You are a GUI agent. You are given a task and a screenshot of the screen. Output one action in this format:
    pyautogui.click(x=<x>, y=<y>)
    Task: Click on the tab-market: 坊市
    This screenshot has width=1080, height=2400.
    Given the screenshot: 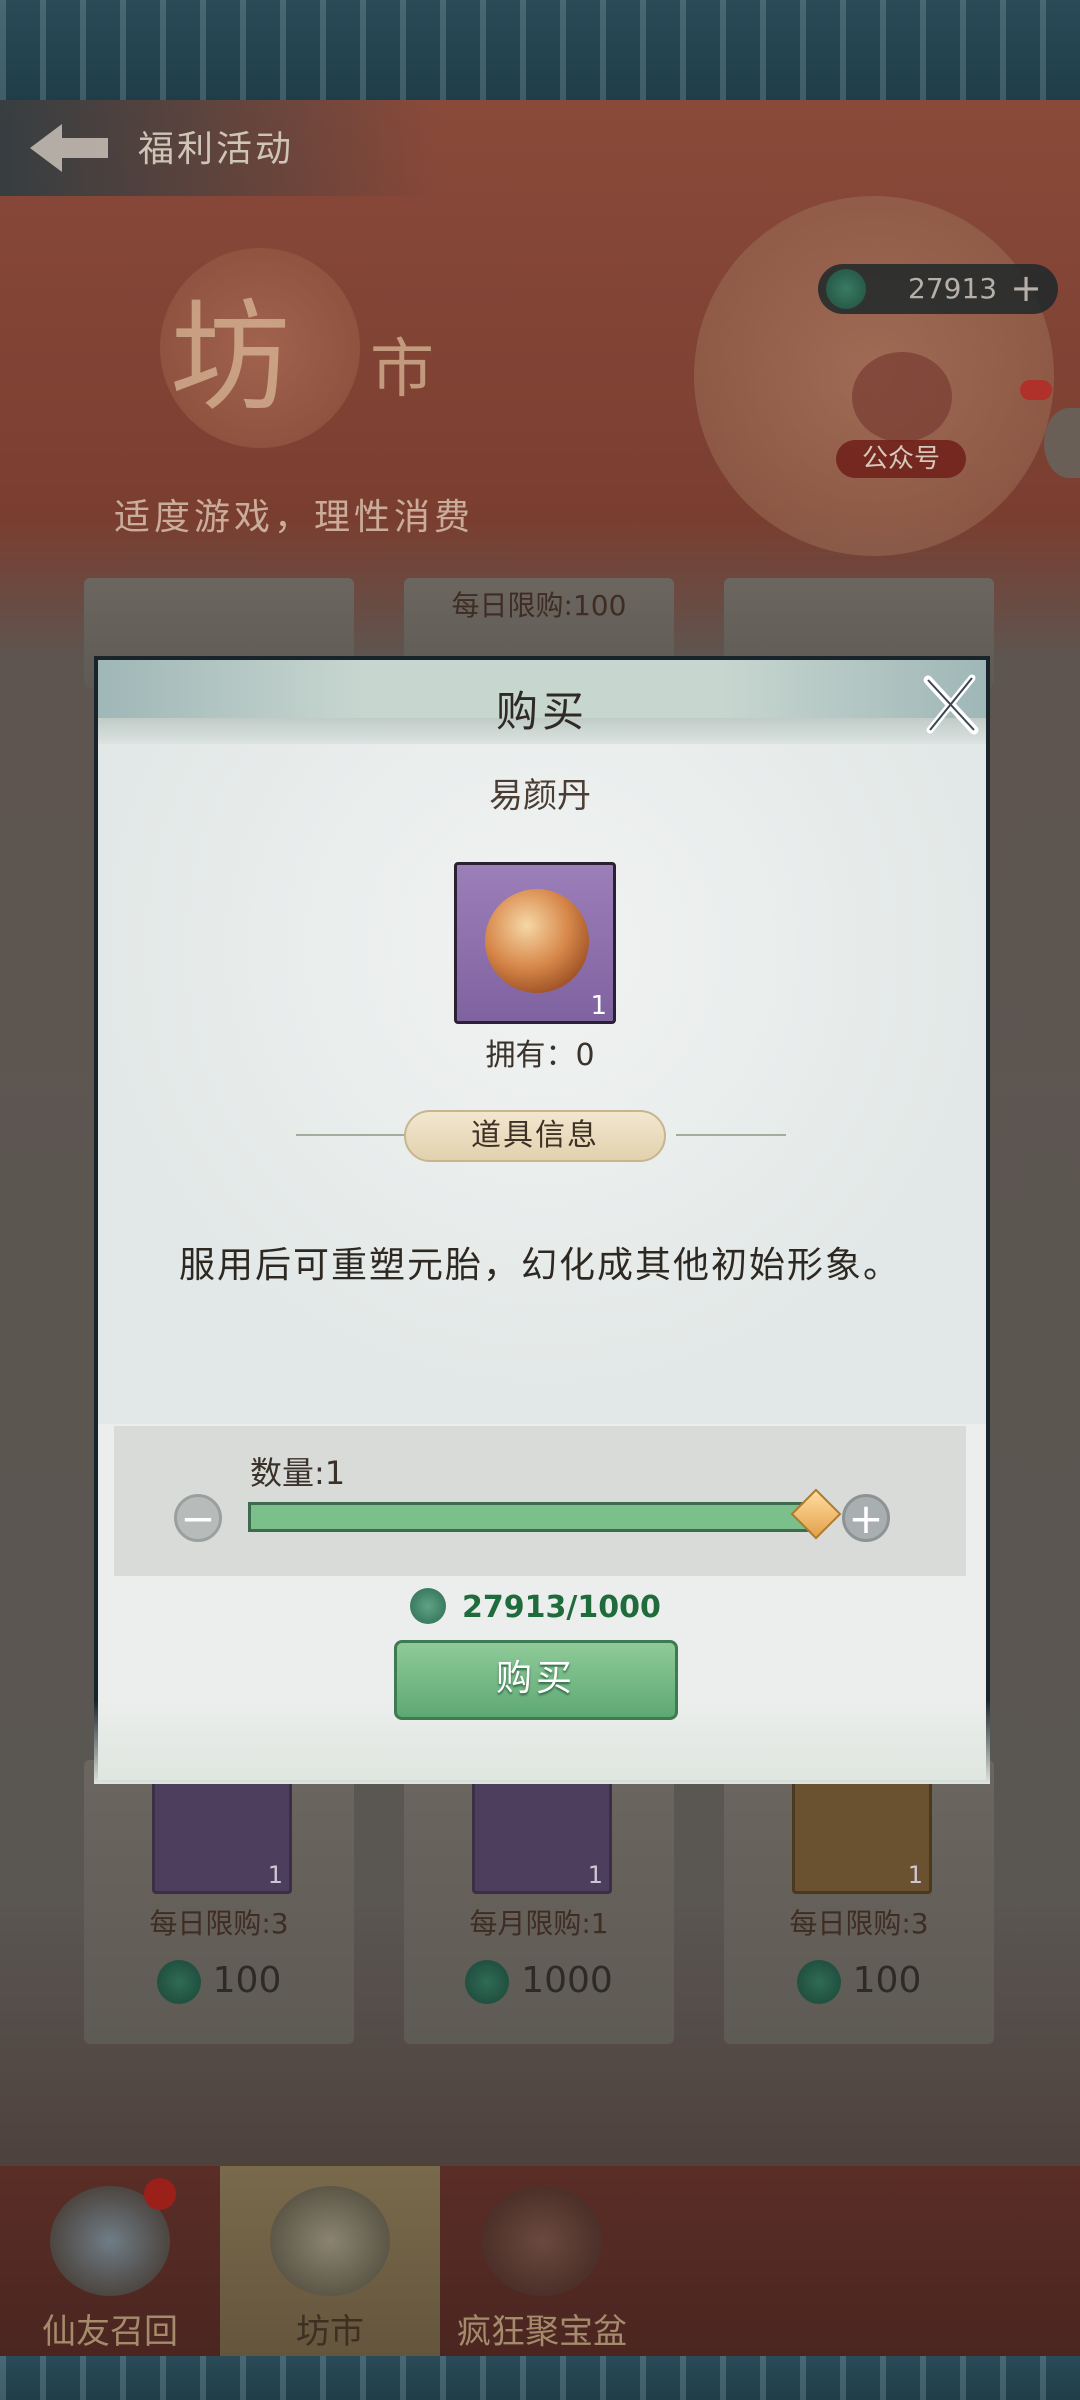 What is the action you would take?
    pyautogui.click(x=330, y=2261)
    